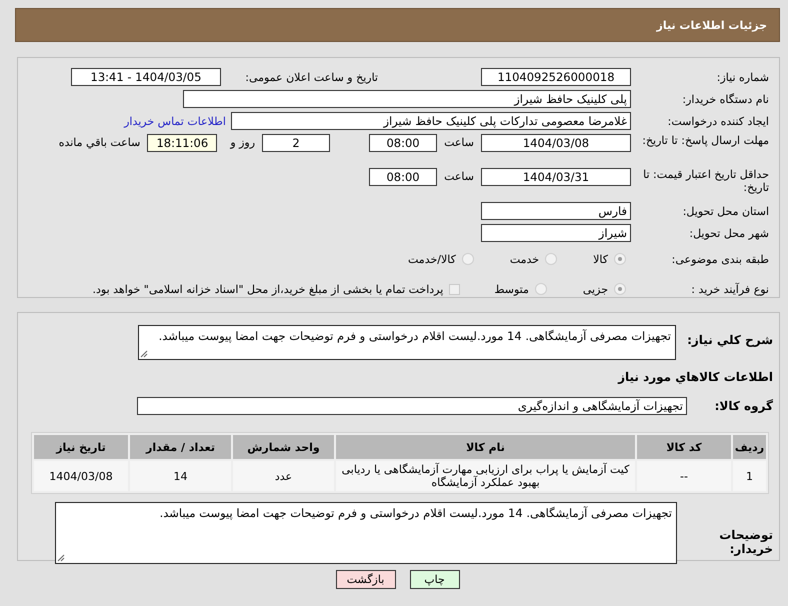  What do you see at coordinates (311, 77) in the screenshot?
I see `field-label: تاریخ و ساعت اعلان عمومی:` at bounding box center [311, 77].